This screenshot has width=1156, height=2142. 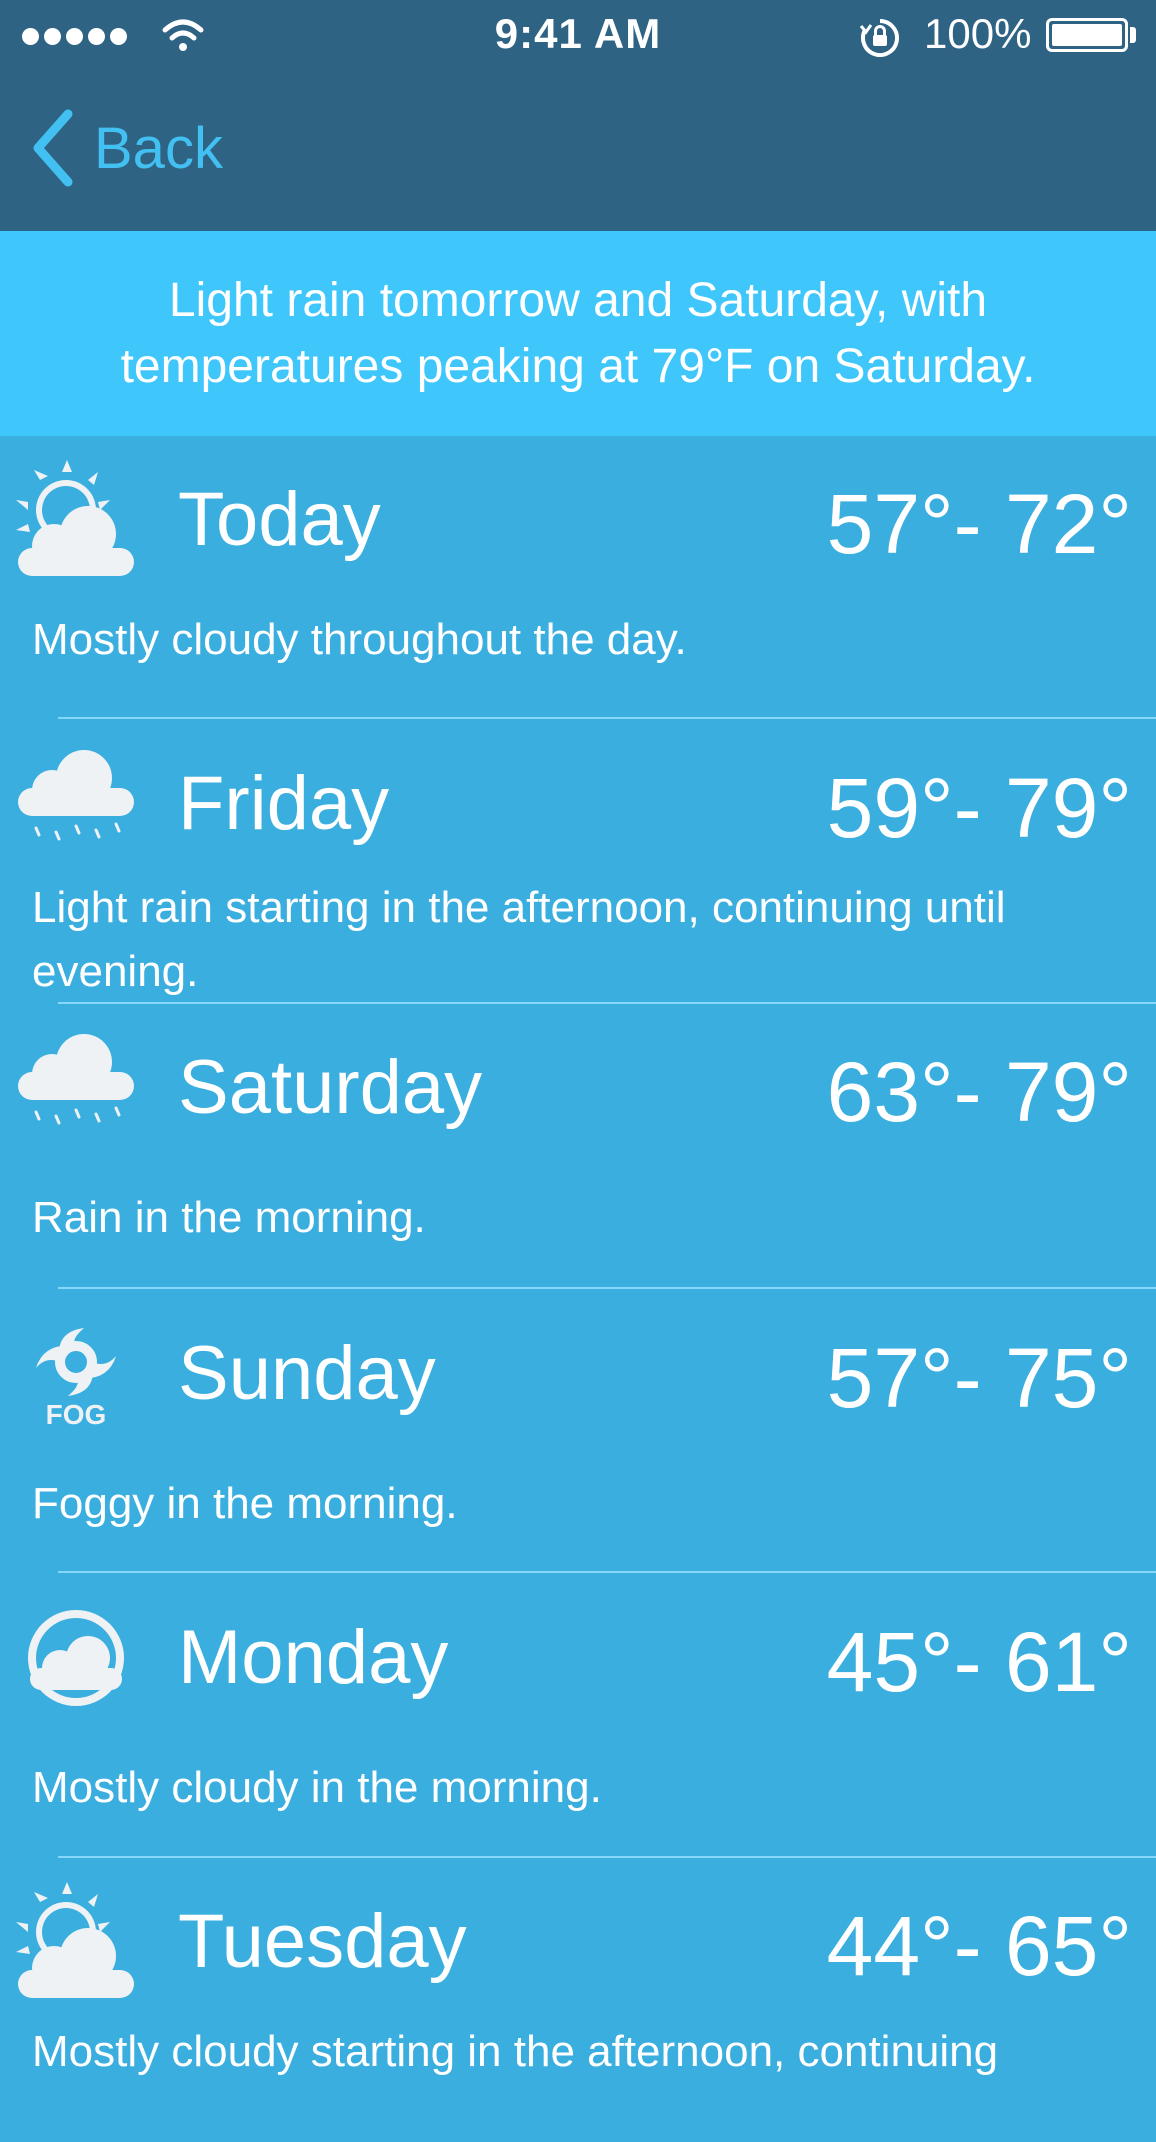 What do you see at coordinates (979, 1946) in the screenshot?
I see `temperature-range: 44°- 65°` at bounding box center [979, 1946].